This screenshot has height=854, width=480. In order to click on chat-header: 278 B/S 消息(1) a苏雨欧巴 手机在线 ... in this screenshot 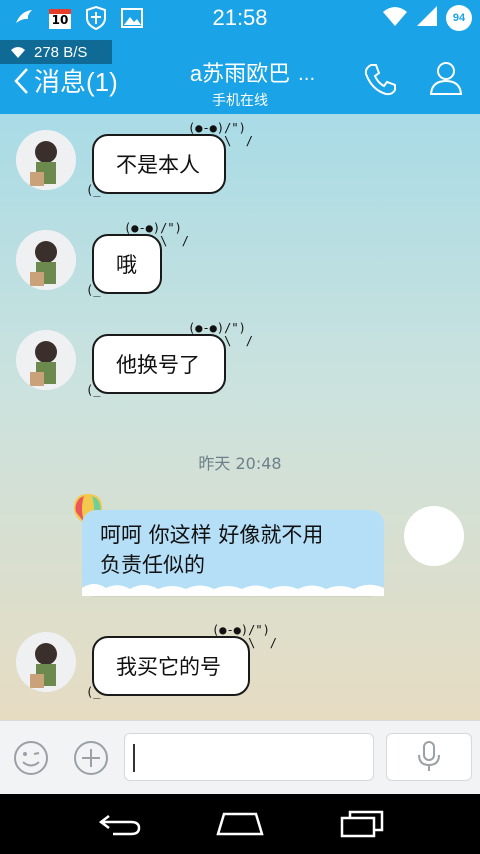, I will do `click(240, 76)`.